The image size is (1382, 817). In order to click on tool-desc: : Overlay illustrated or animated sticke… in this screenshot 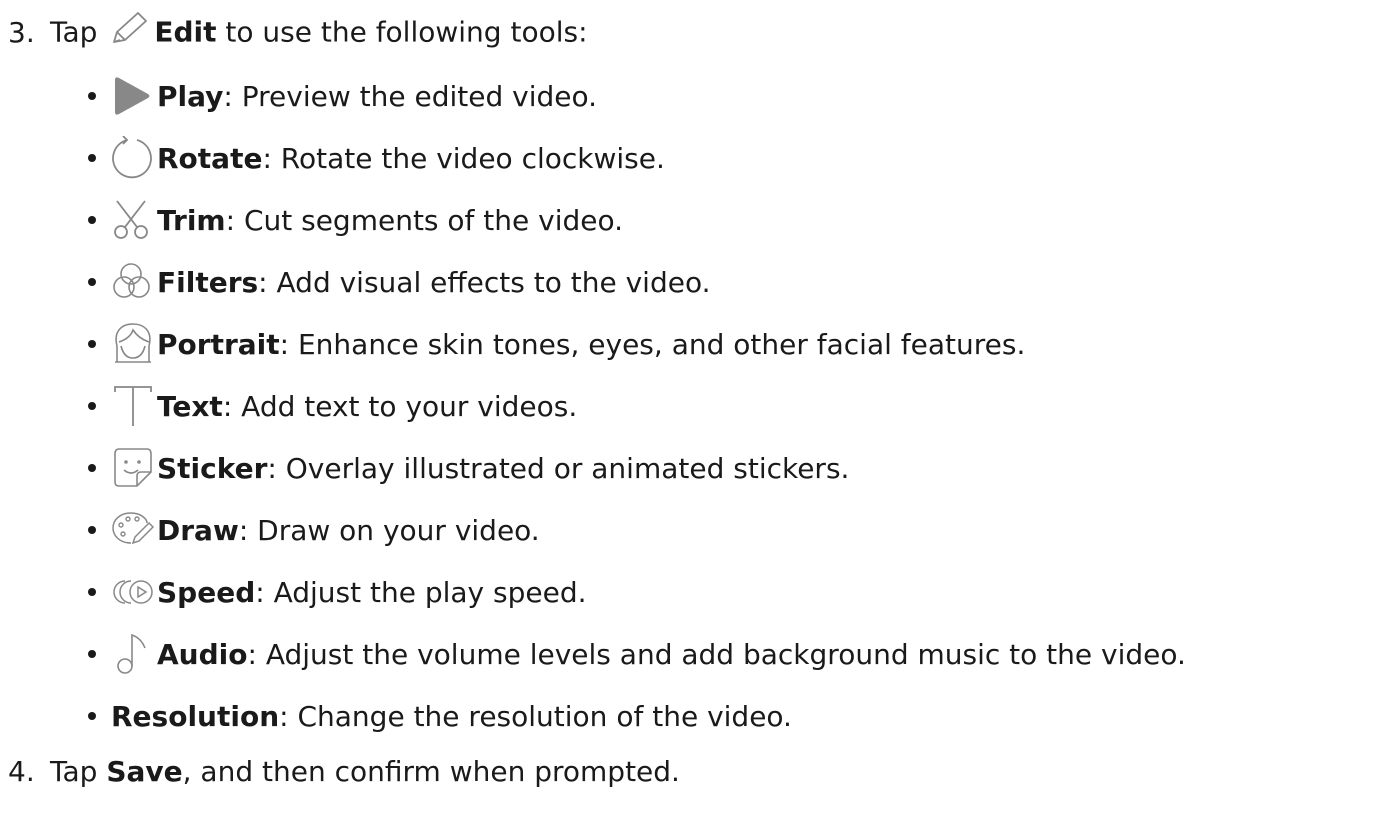, I will do `click(558, 468)`.